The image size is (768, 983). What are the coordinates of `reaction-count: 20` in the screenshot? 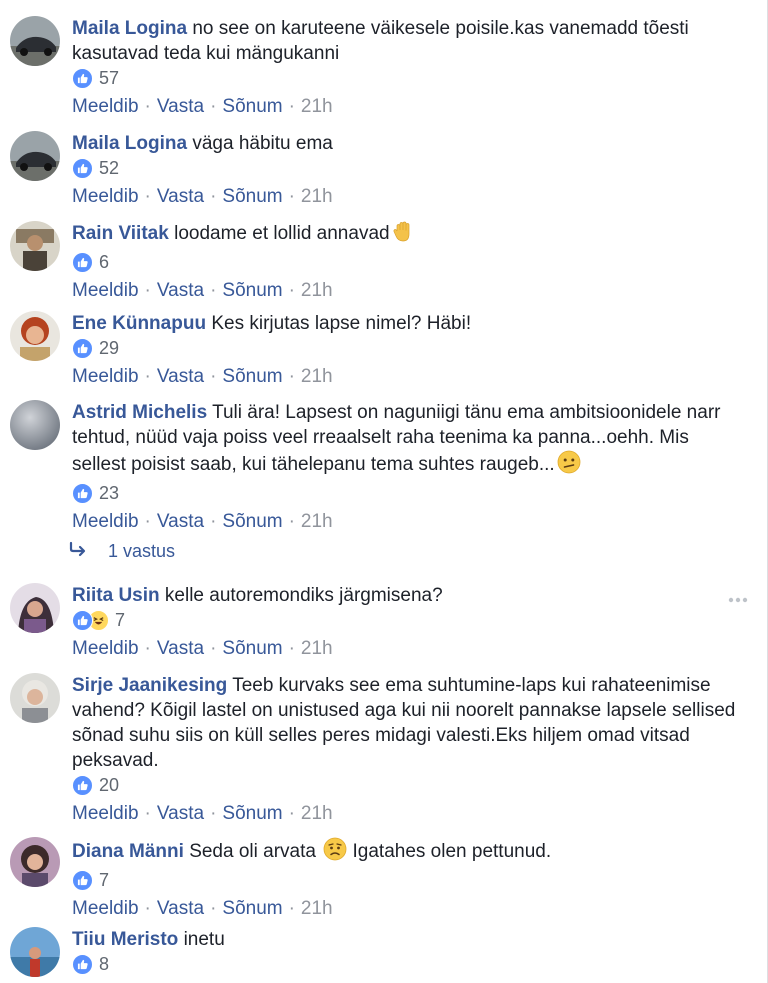 It's located at (109, 785).